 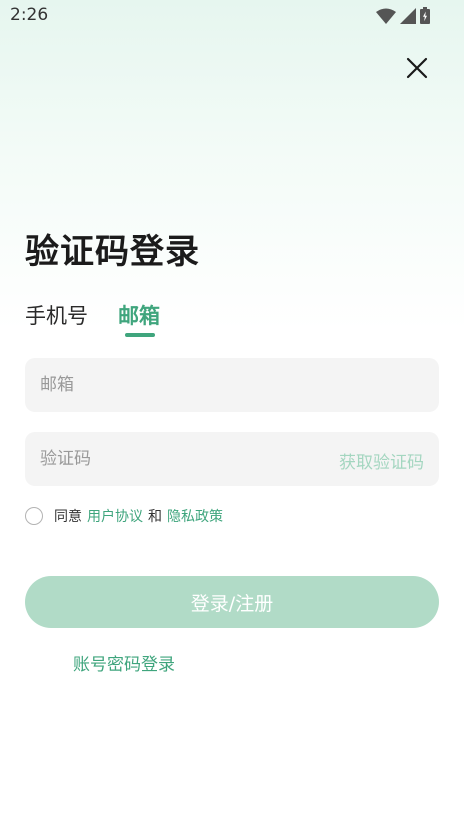 I want to click on tab-email: 邮箱, so click(x=139, y=315).